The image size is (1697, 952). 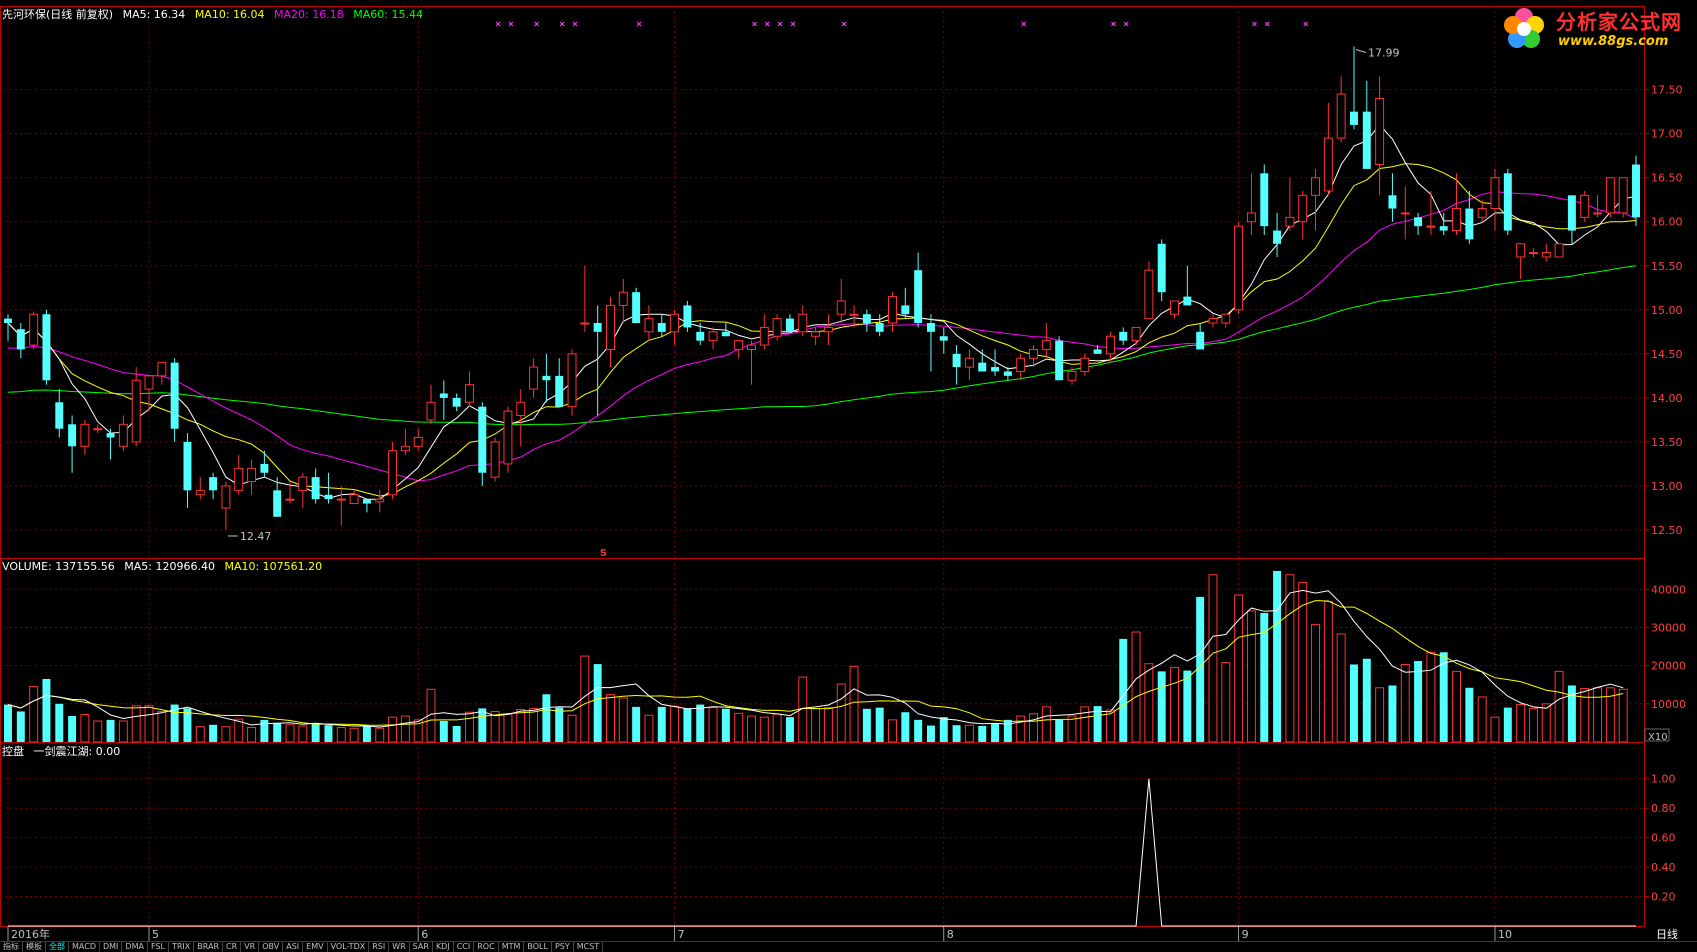 I want to click on indicator-tab-sar: SAR, so click(x=421, y=947).